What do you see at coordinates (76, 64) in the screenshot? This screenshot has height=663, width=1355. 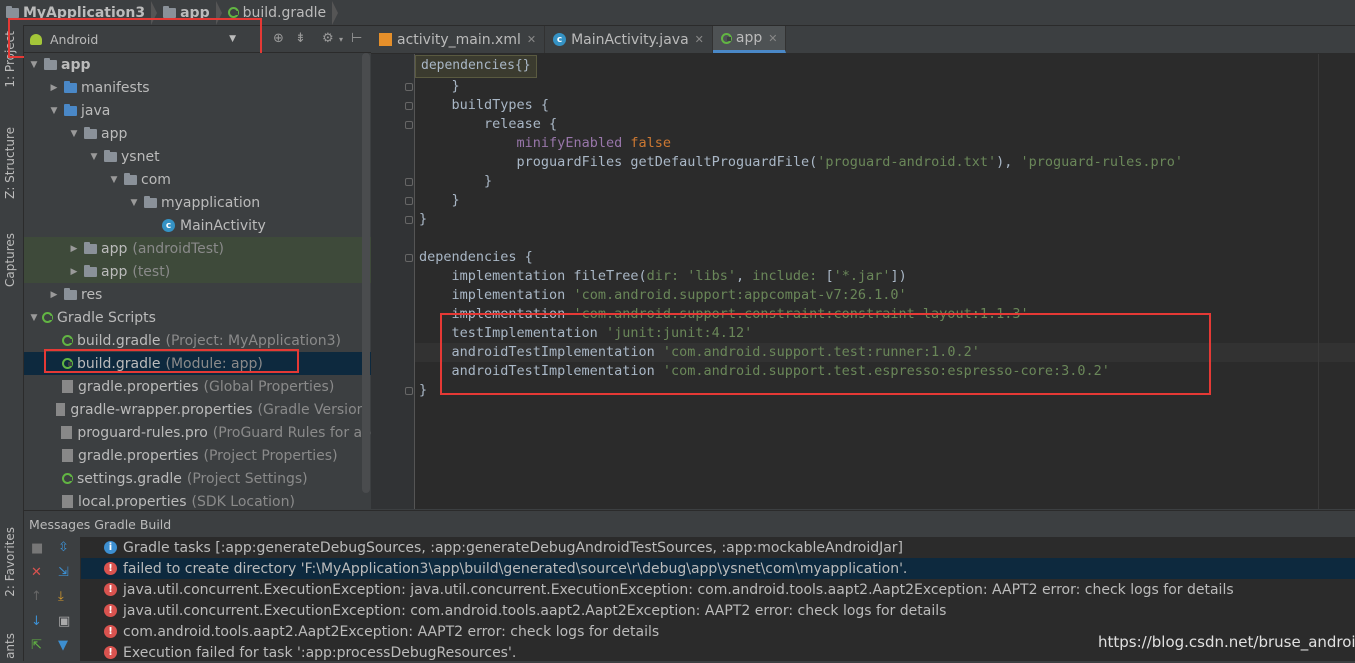 I see `tree-item-label: app` at bounding box center [76, 64].